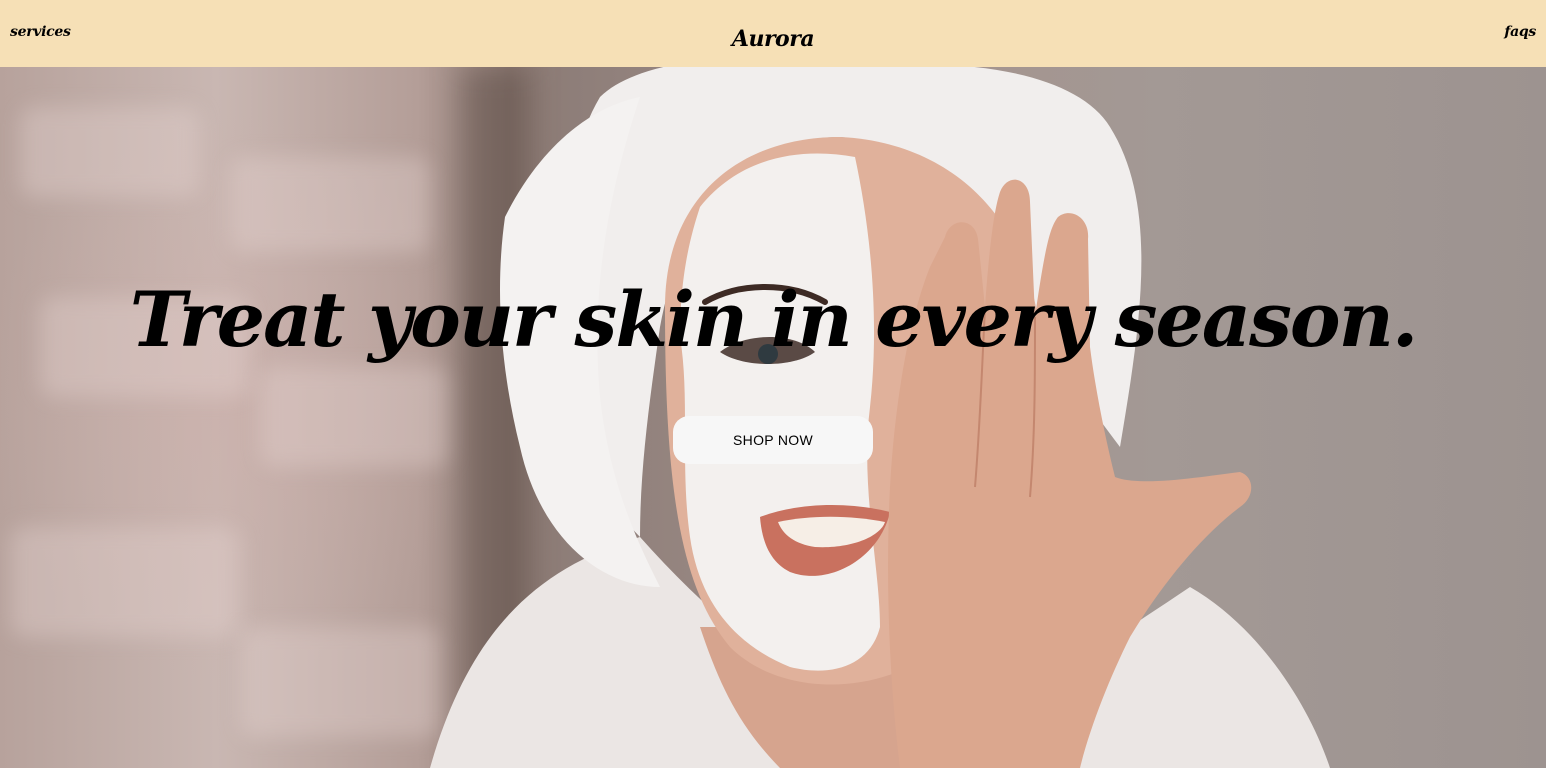 The height and width of the screenshot is (768, 1546). Describe the element at coordinates (780, 412) in the screenshot. I see `face-mask` at that location.